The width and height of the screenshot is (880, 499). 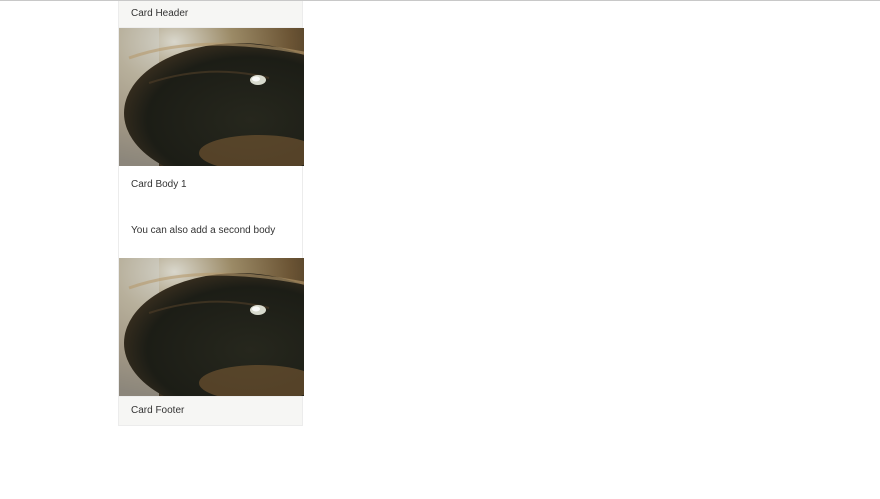 I want to click on card-image-bottom, so click(x=211, y=327).